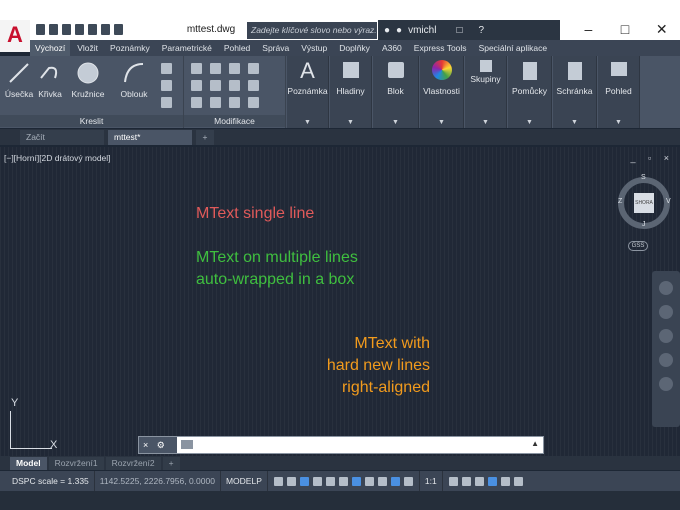  Describe the element at coordinates (530, 92) in the screenshot. I see `utilities-tool: Pomůcky ▼` at that location.